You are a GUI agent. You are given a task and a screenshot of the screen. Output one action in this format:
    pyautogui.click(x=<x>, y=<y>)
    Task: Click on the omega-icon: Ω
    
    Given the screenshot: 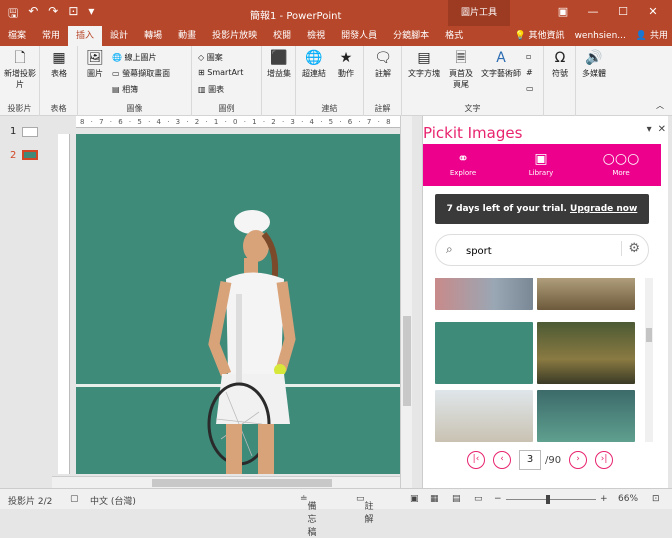 What is the action you would take?
    pyautogui.click(x=560, y=58)
    